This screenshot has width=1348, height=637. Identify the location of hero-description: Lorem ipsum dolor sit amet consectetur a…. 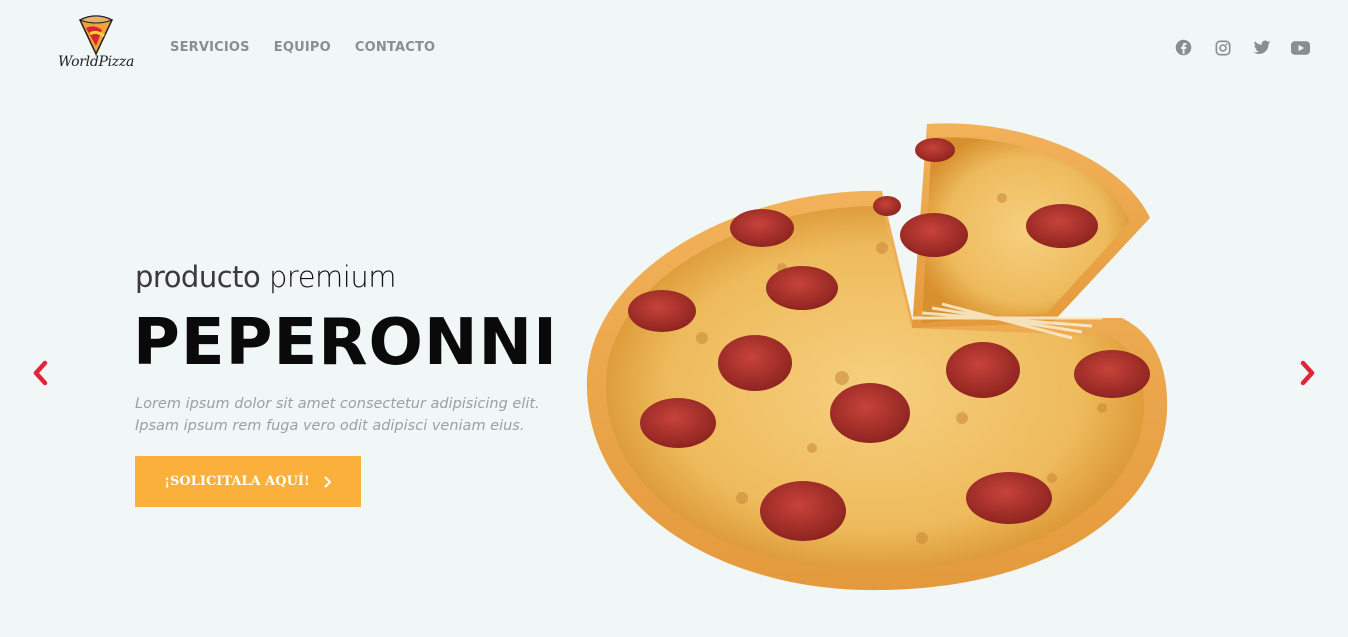
(340, 415).